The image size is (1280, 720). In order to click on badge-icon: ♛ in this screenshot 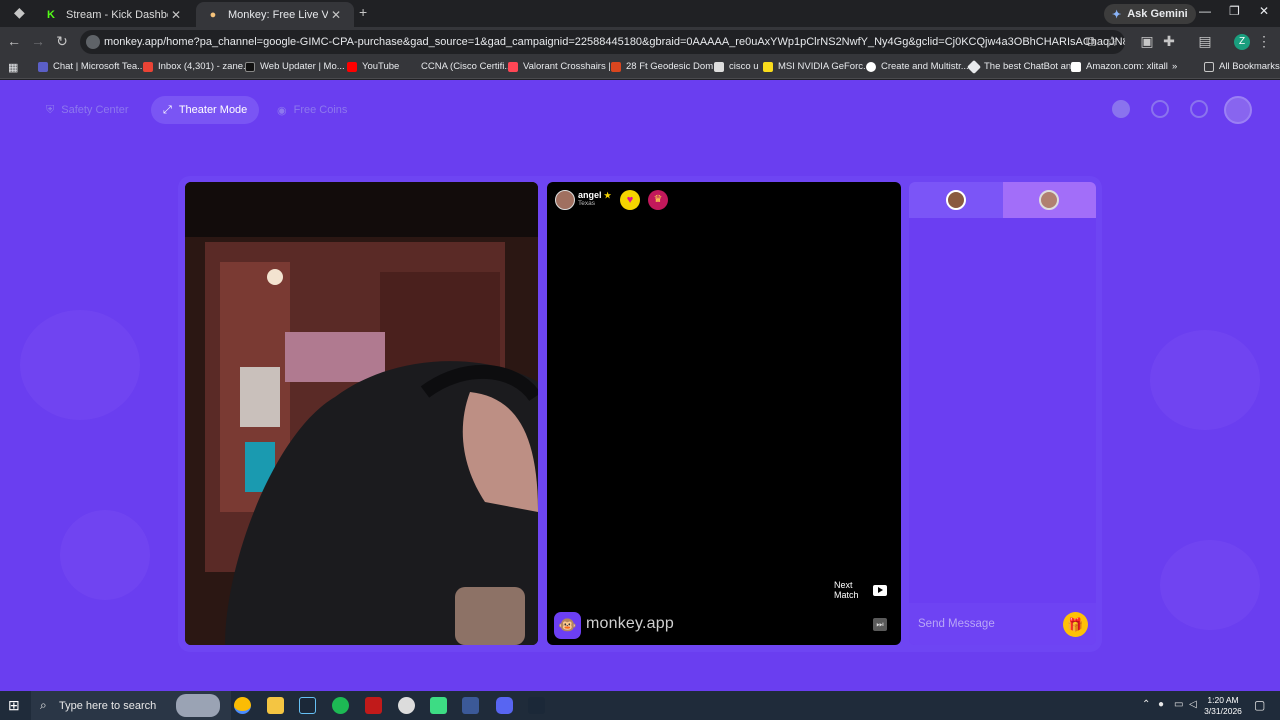, I will do `click(658, 200)`.